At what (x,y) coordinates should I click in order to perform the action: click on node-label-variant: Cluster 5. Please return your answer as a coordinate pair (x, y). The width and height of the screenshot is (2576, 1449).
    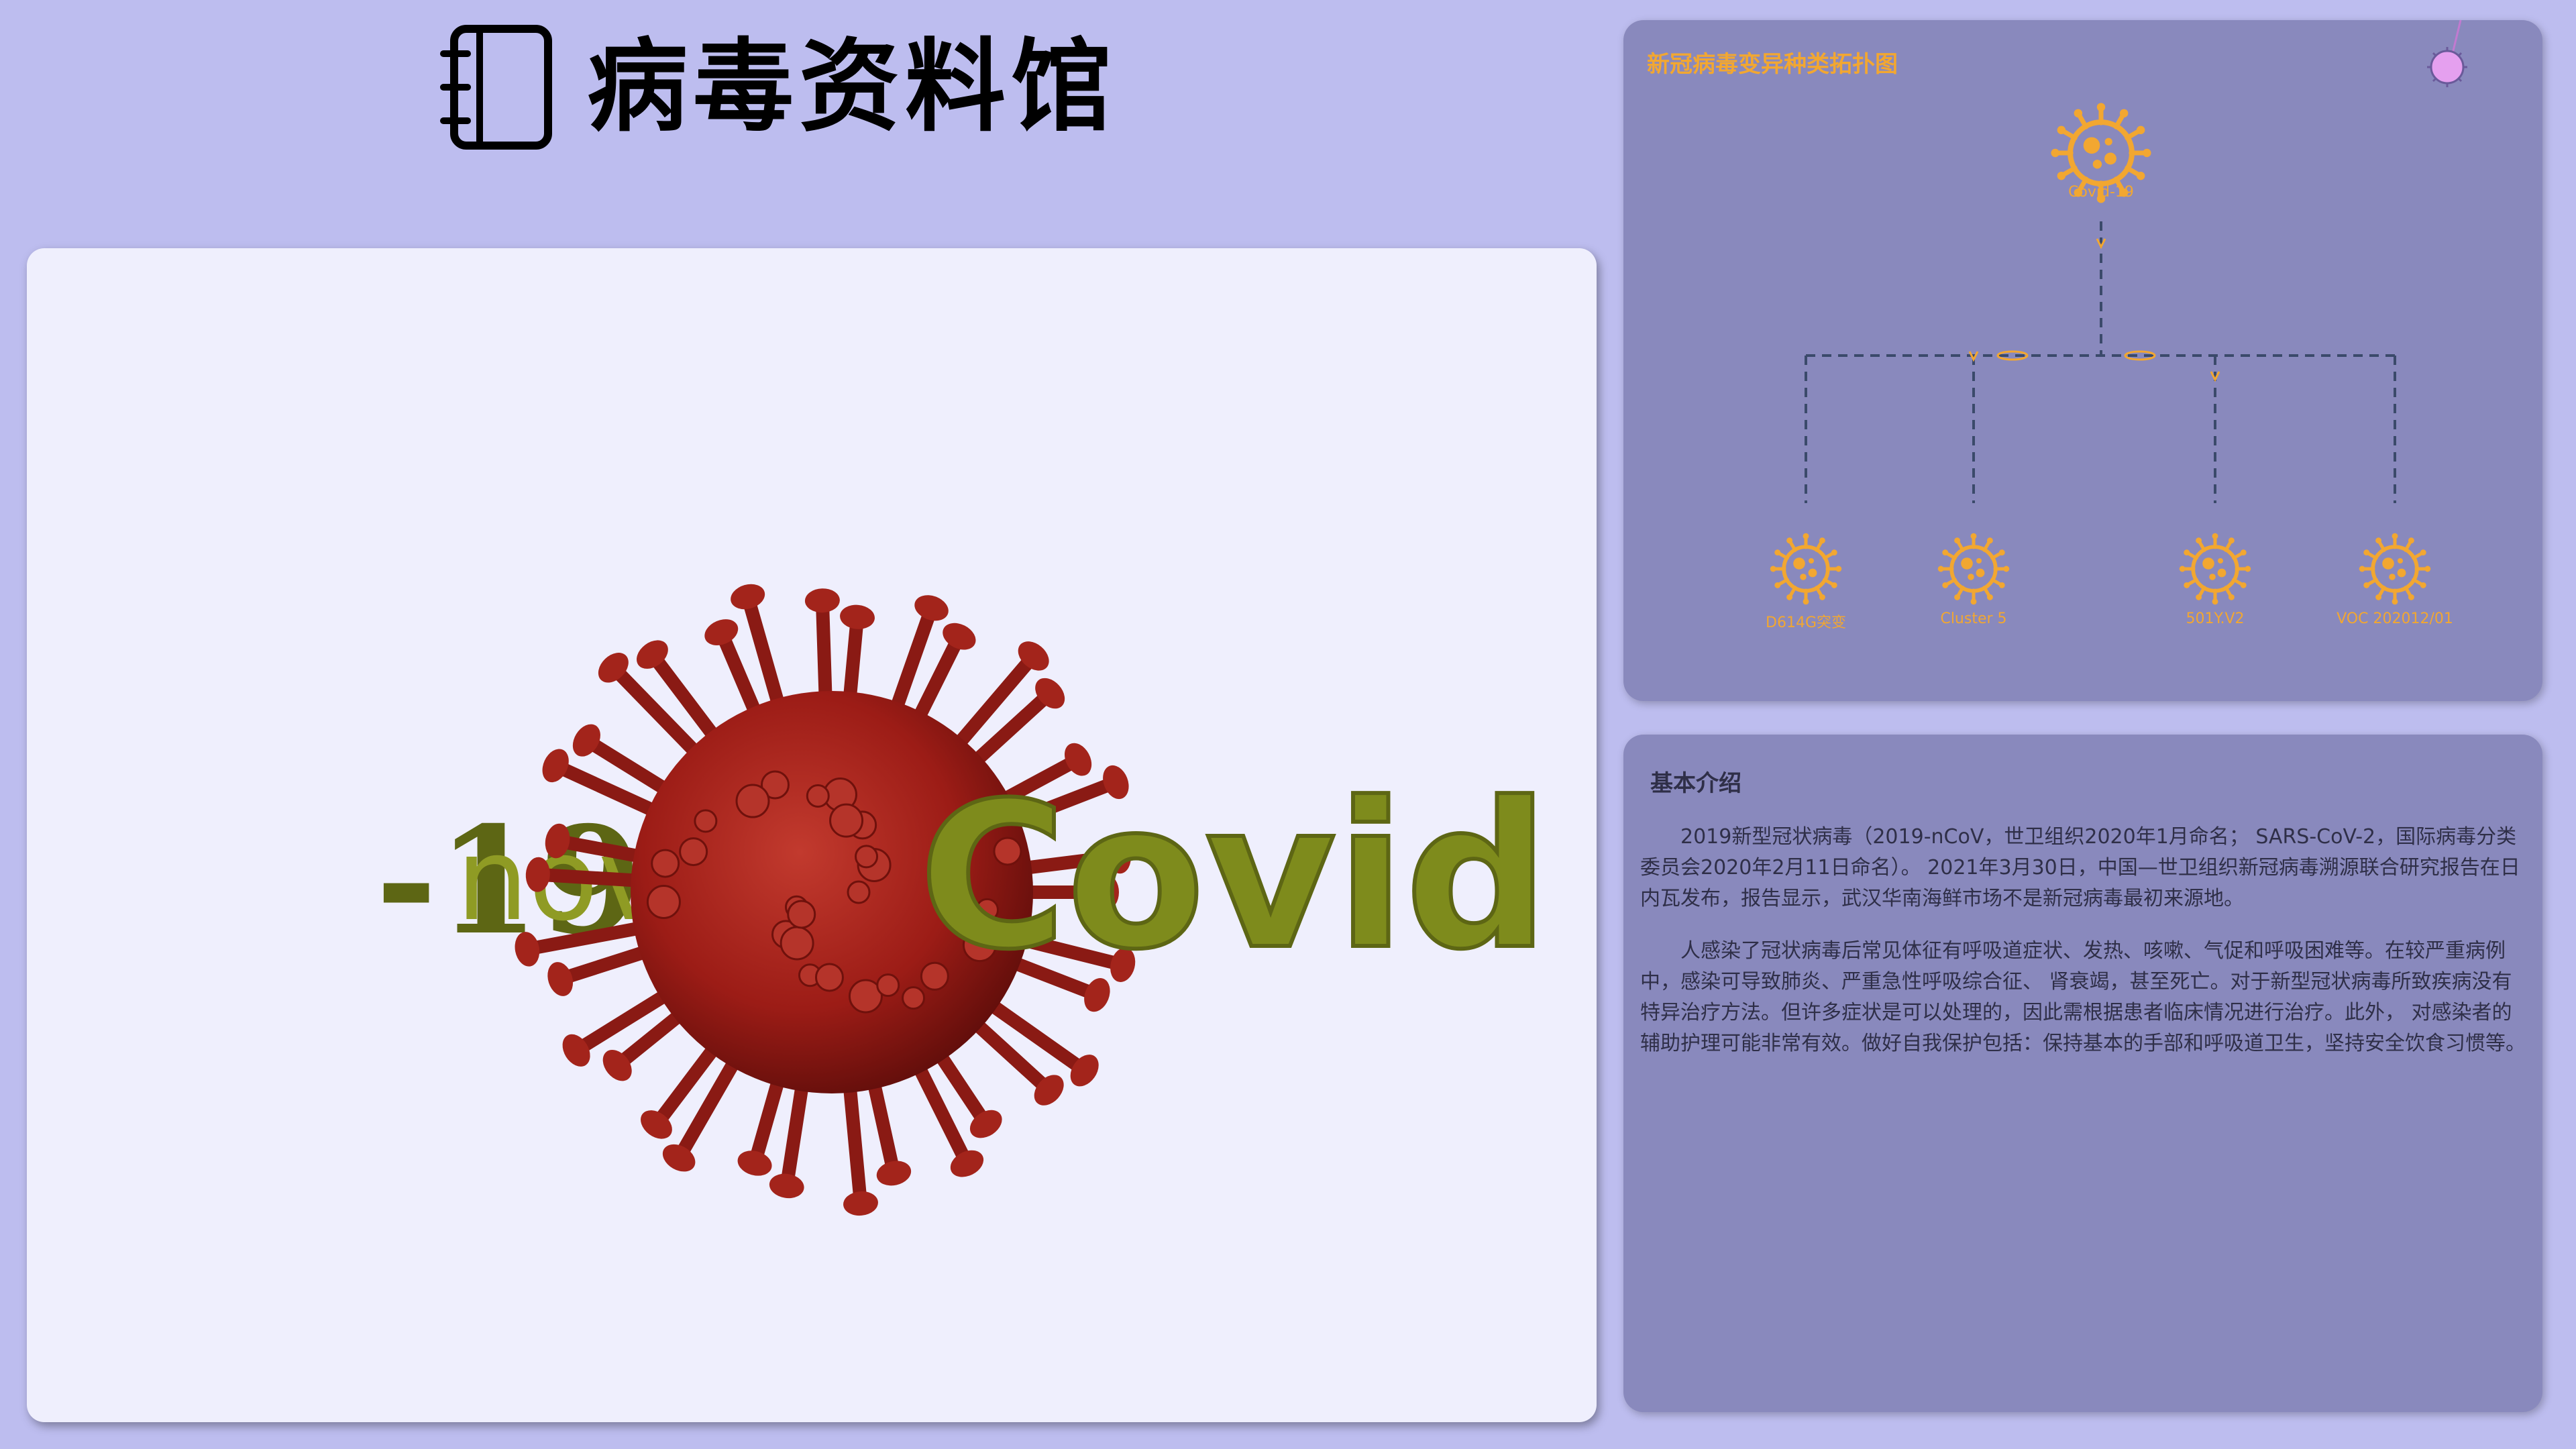
    Looking at the image, I should click on (1973, 618).